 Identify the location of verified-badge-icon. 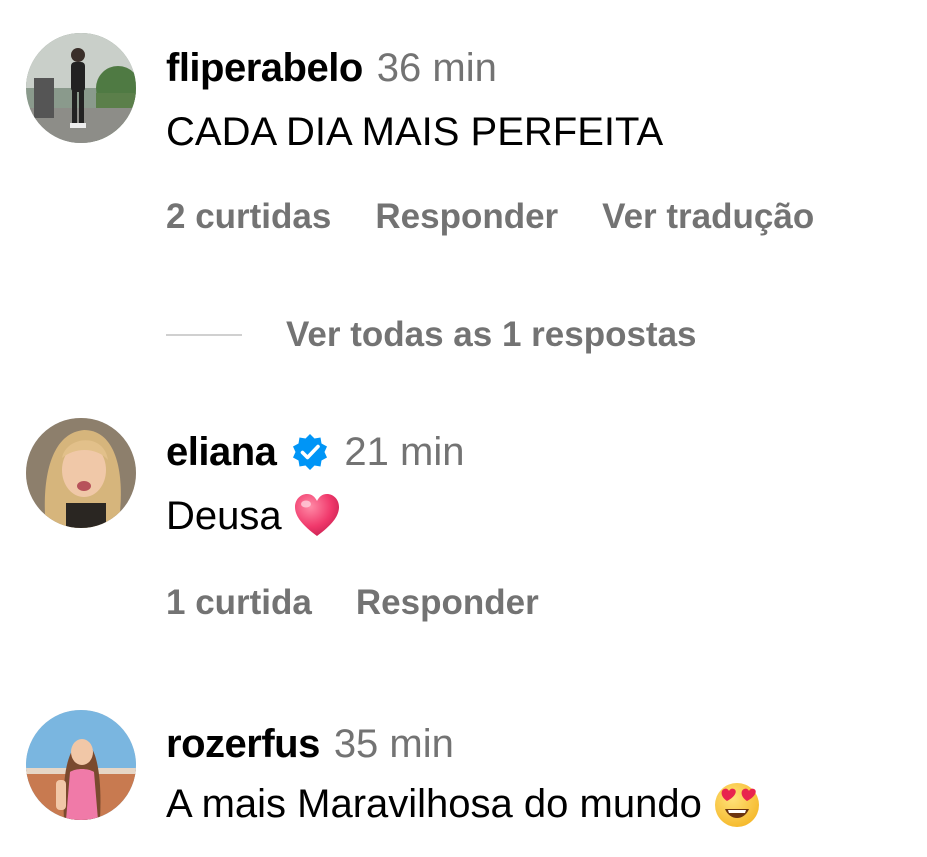
(310, 452).